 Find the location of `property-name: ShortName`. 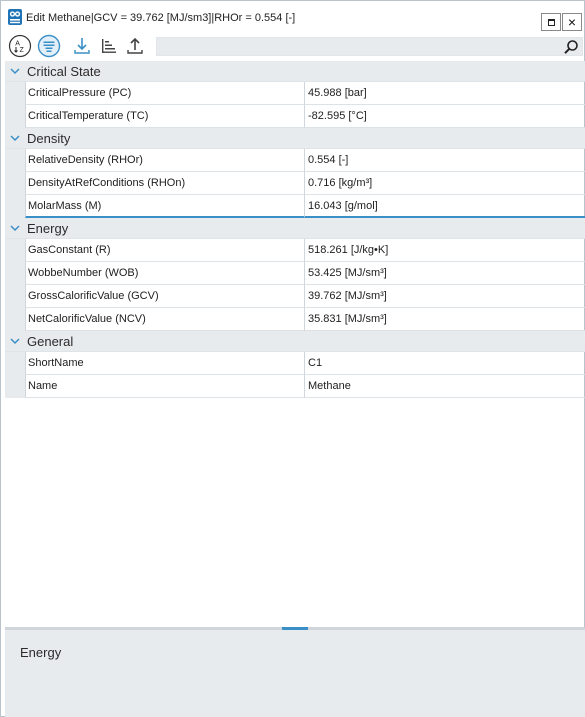

property-name: ShortName is located at coordinates (165, 363).